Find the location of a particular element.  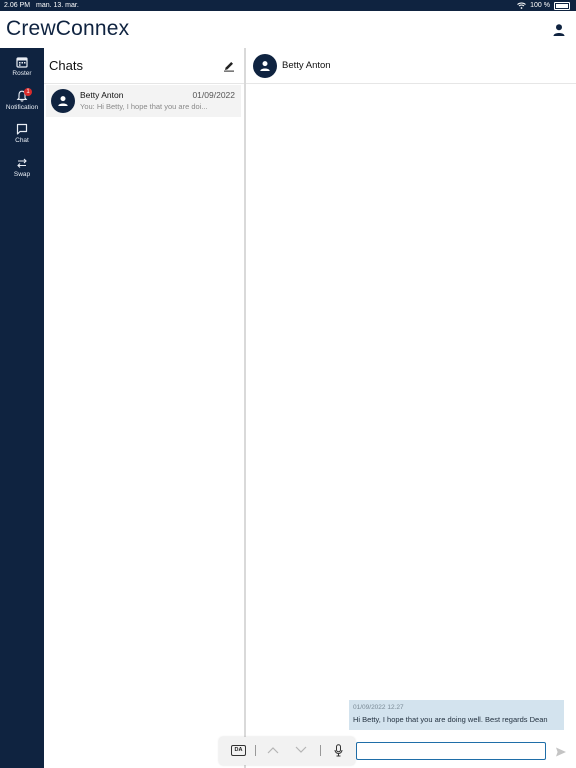

chats-header: Chats is located at coordinates (144, 66).